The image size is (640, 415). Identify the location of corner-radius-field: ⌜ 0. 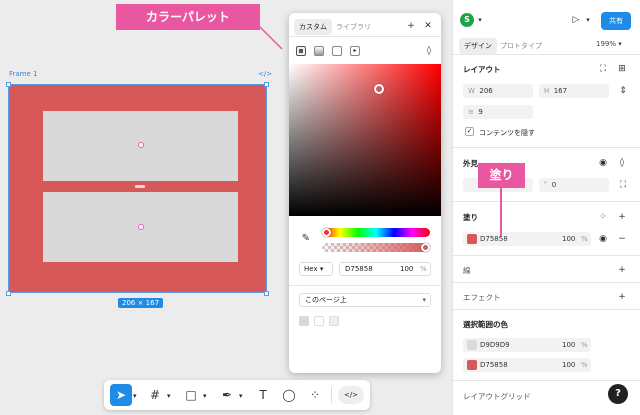
(574, 185).